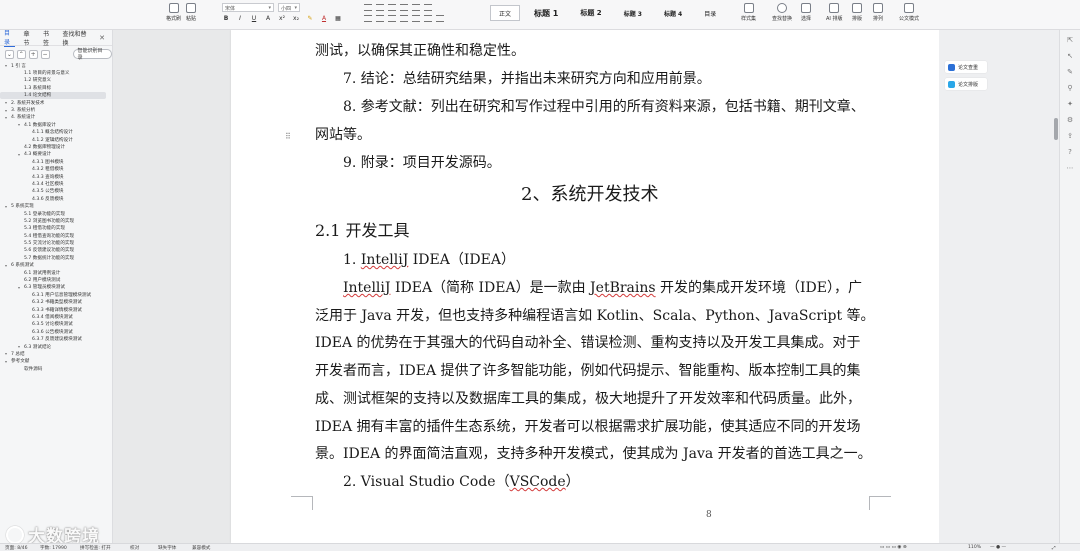 This screenshot has height=551, width=1080. I want to click on spell-check-toggle: 拼写检查: 打开, so click(95, 548).